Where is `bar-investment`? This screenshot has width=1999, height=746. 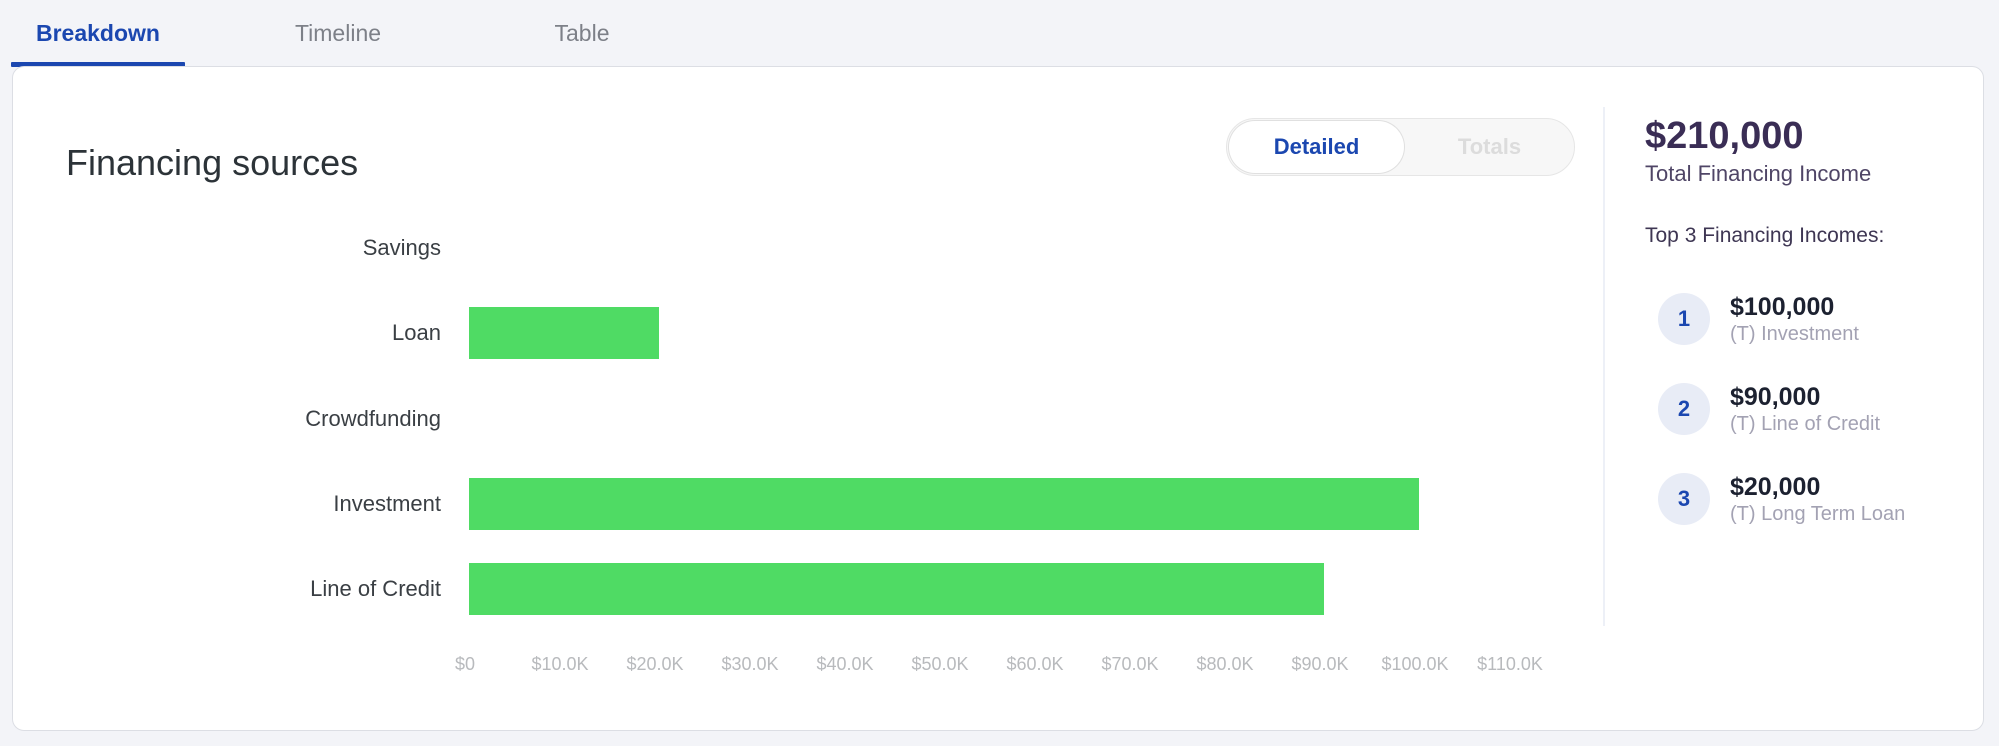 bar-investment is located at coordinates (944, 503).